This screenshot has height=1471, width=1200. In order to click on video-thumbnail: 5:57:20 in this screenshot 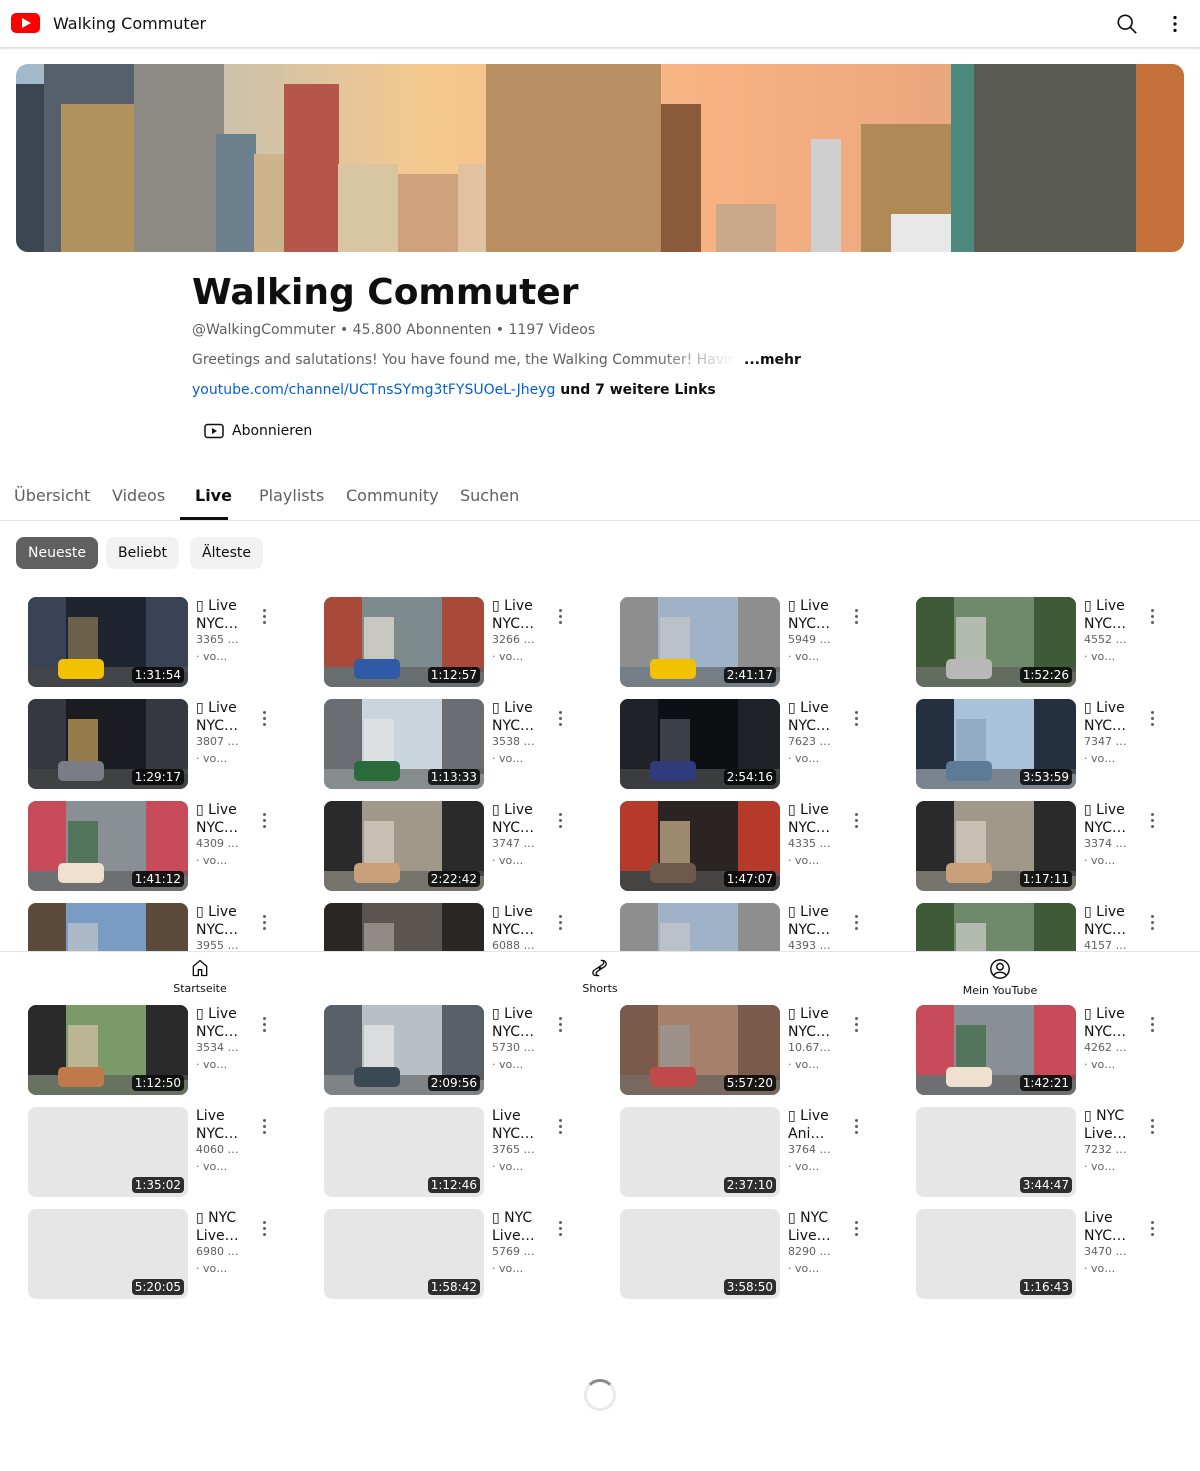, I will do `click(700, 1050)`.